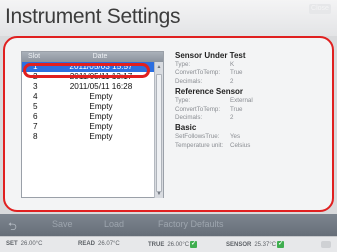 This screenshot has width=337, height=252. What do you see at coordinates (88, 127) in the screenshot?
I see `list-item: 7 Empty` at bounding box center [88, 127].